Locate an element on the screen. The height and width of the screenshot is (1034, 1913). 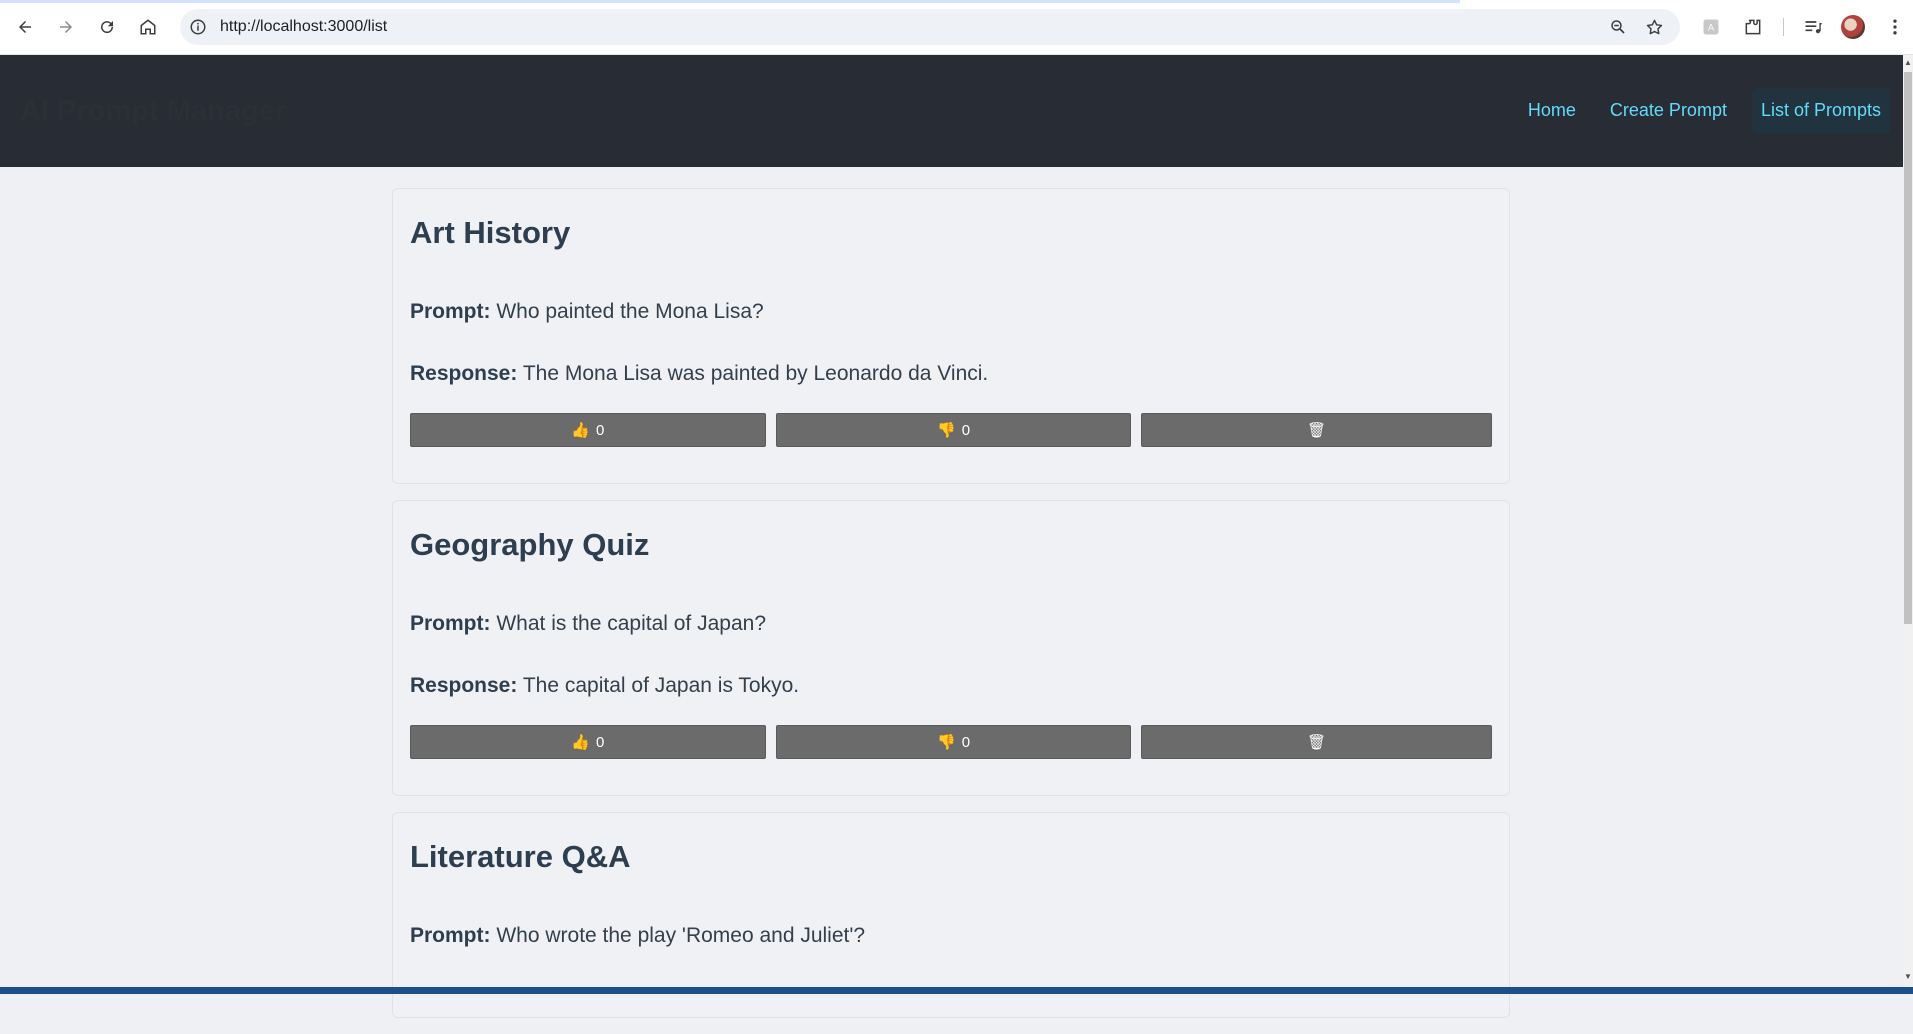
browser-menu-icon is located at coordinates (1895, 27).